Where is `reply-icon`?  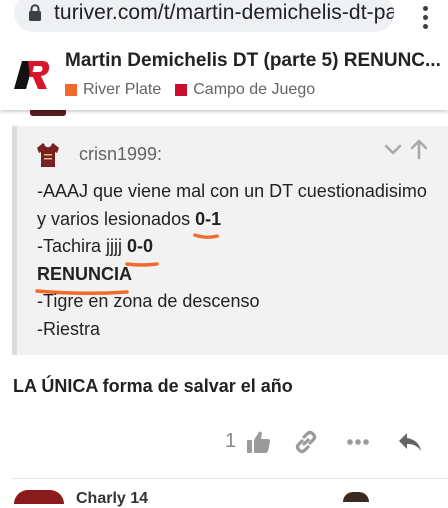 reply-icon is located at coordinates (410, 442).